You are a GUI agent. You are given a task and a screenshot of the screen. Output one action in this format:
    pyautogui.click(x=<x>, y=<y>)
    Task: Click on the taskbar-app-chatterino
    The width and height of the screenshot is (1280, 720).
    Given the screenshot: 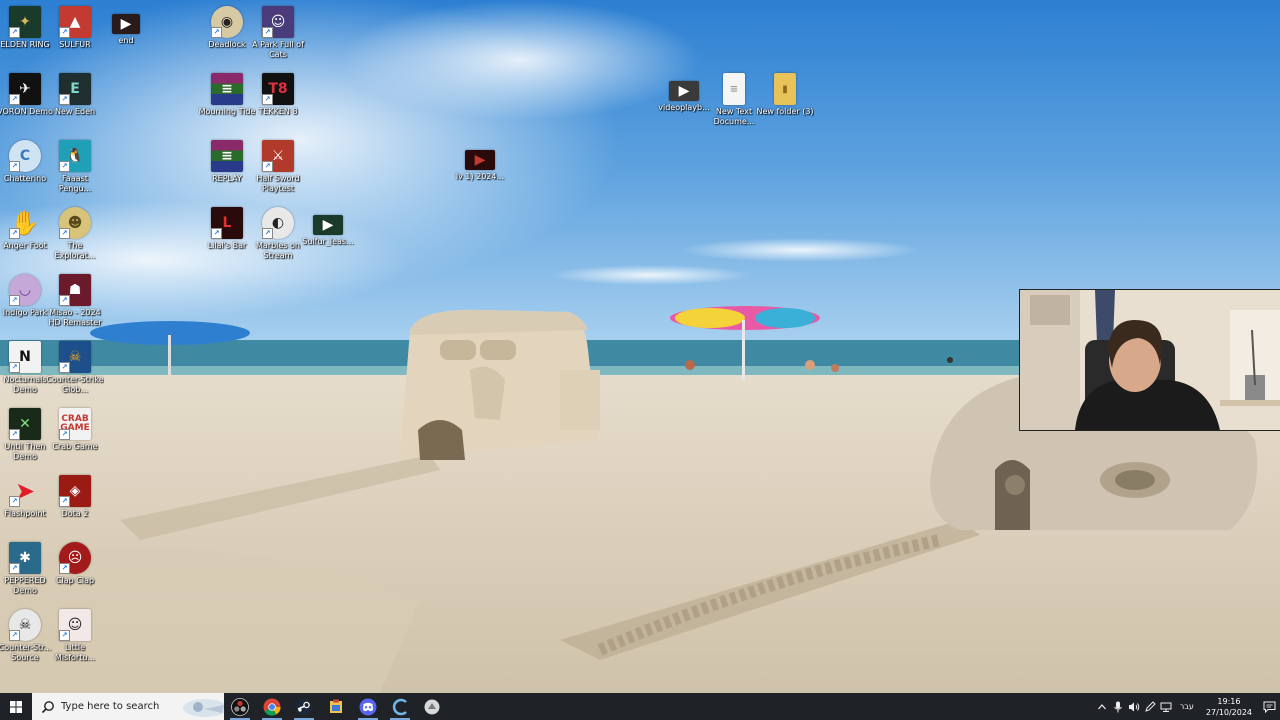 What is the action you would take?
    pyautogui.click(x=400, y=706)
    